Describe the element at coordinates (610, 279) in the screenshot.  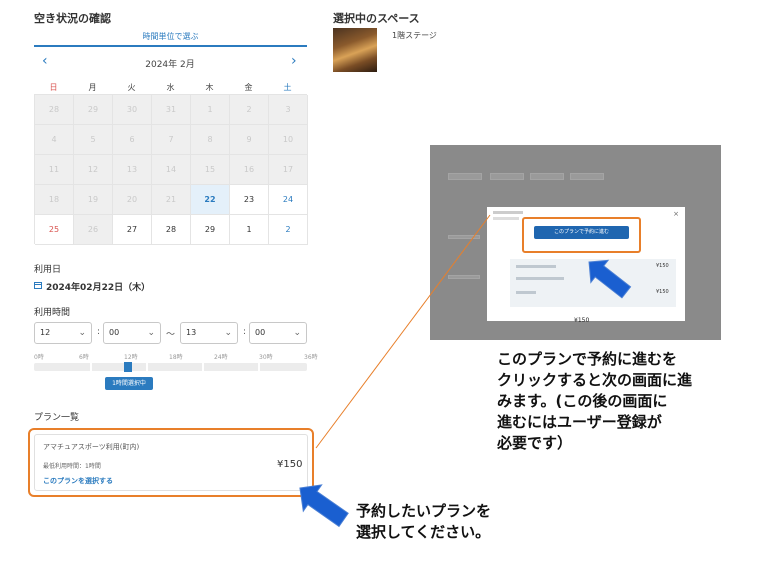
I see `arrow-icon-modal` at that location.